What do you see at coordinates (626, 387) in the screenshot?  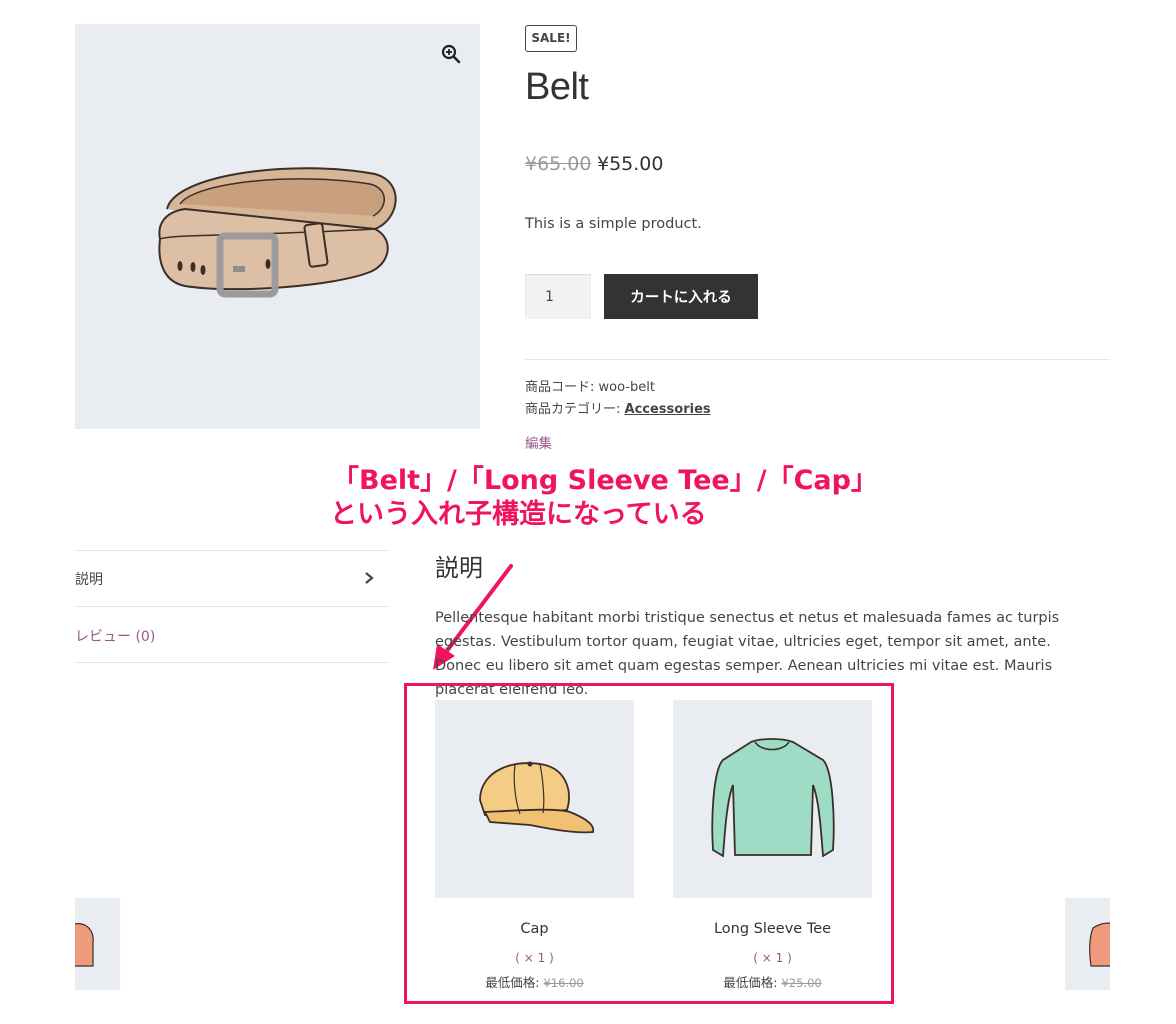 I see `sku-value: woo-belt` at bounding box center [626, 387].